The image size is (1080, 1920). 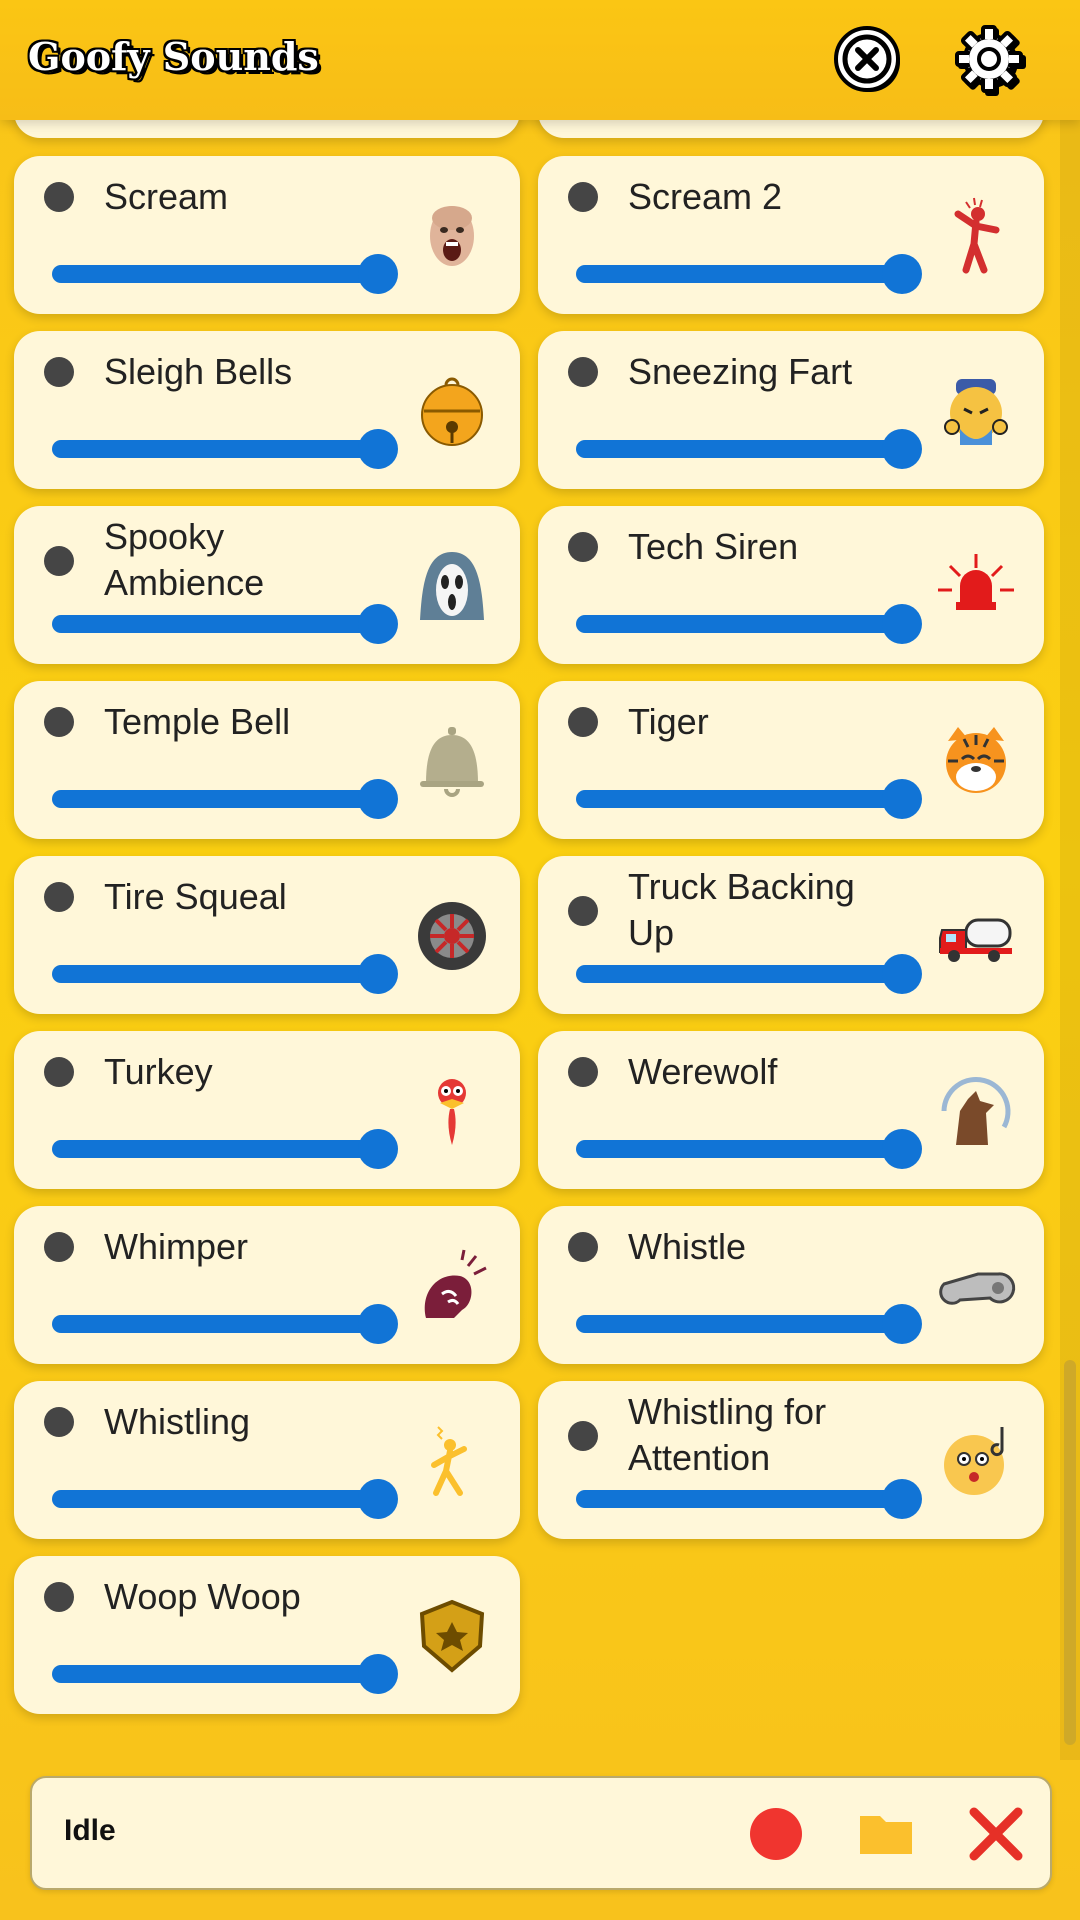 What do you see at coordinates (740, 371) in the screenshot?
I see `sound-title: Sneezing Fart` at bounding box center [740, 371].